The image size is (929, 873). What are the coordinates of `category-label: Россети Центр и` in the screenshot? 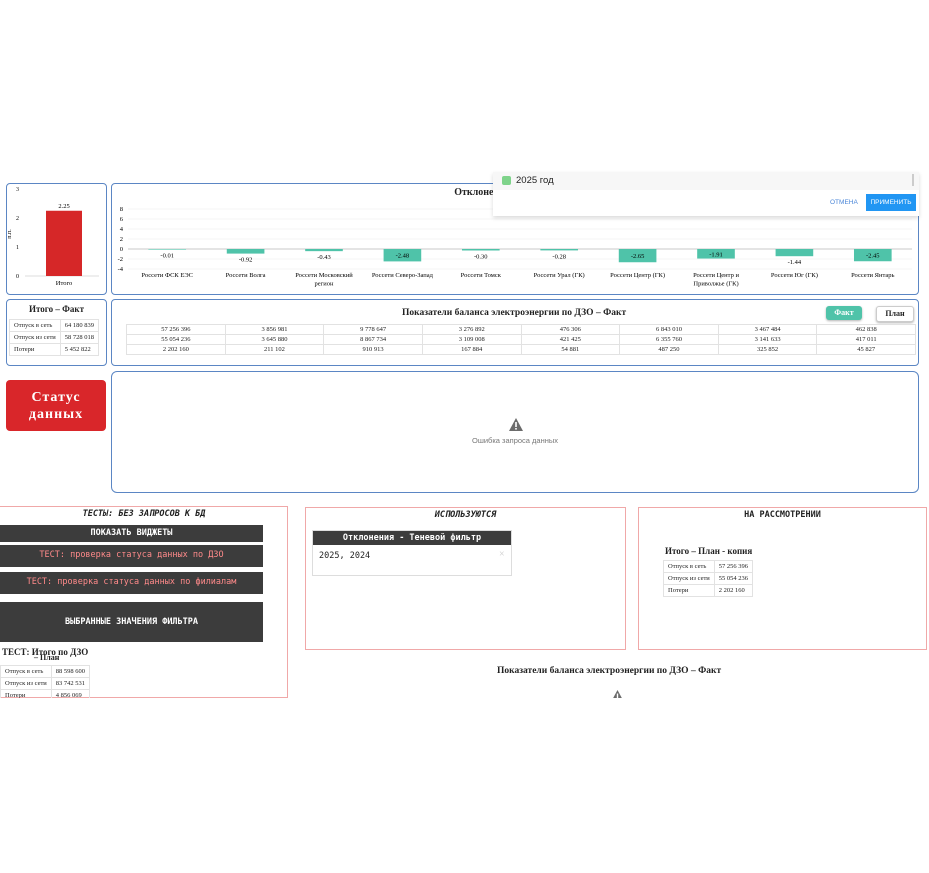 It's located at (716, 275).